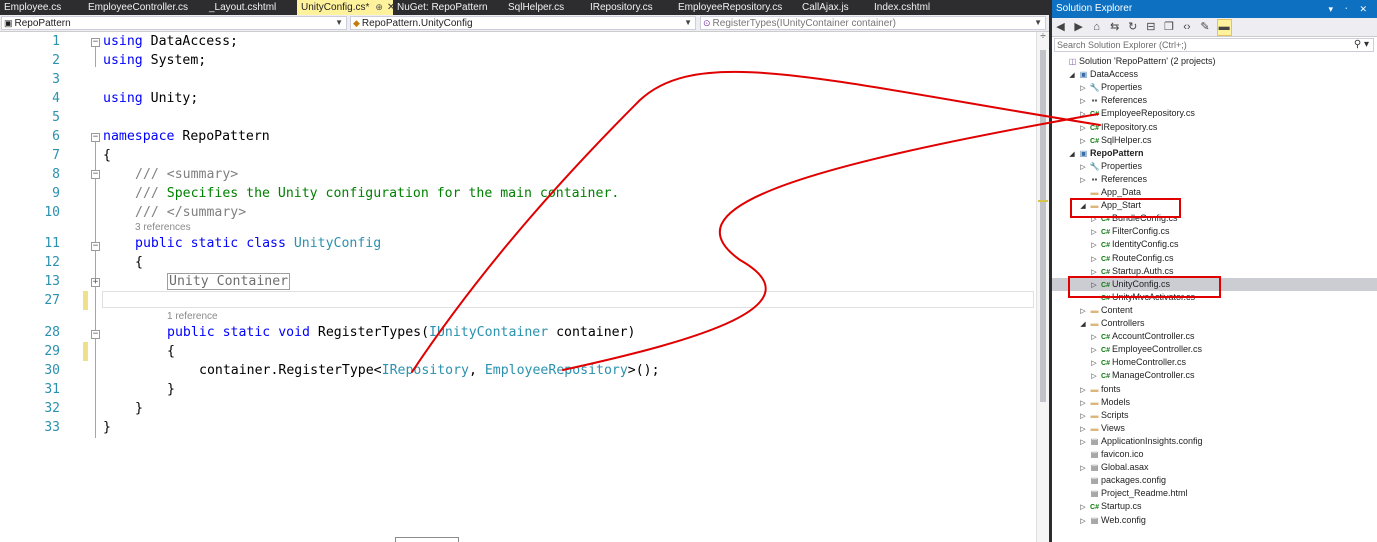 The width and height of the screenshot is (1377, 542). What do you see at coordinates (448, 7) in the screenshot?
I see `tab-nuget-repopattern: NuGet: RepoPattern` at bounding box center [448, 7].